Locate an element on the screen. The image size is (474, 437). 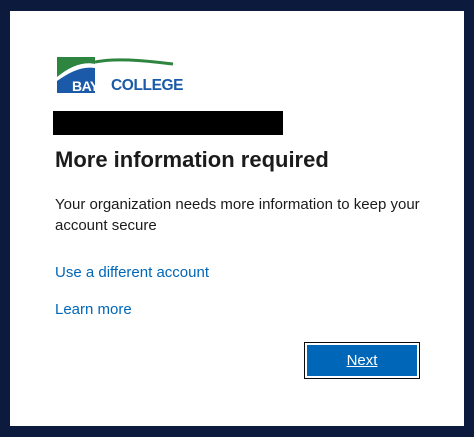
bay-college-logo: BAY COLLEGE is located at coordinates (119, 75).